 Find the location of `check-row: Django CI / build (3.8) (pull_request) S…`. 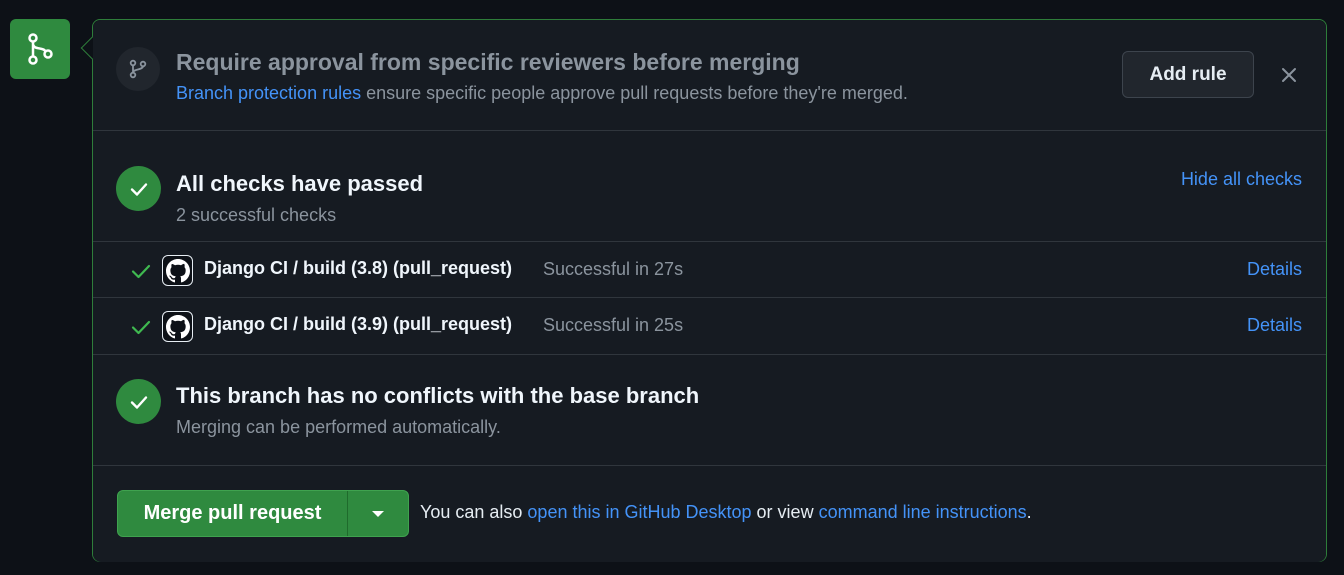

check-row: Django CI / build (3.8) (pull_request) S… is located at coordinates (709, 270).